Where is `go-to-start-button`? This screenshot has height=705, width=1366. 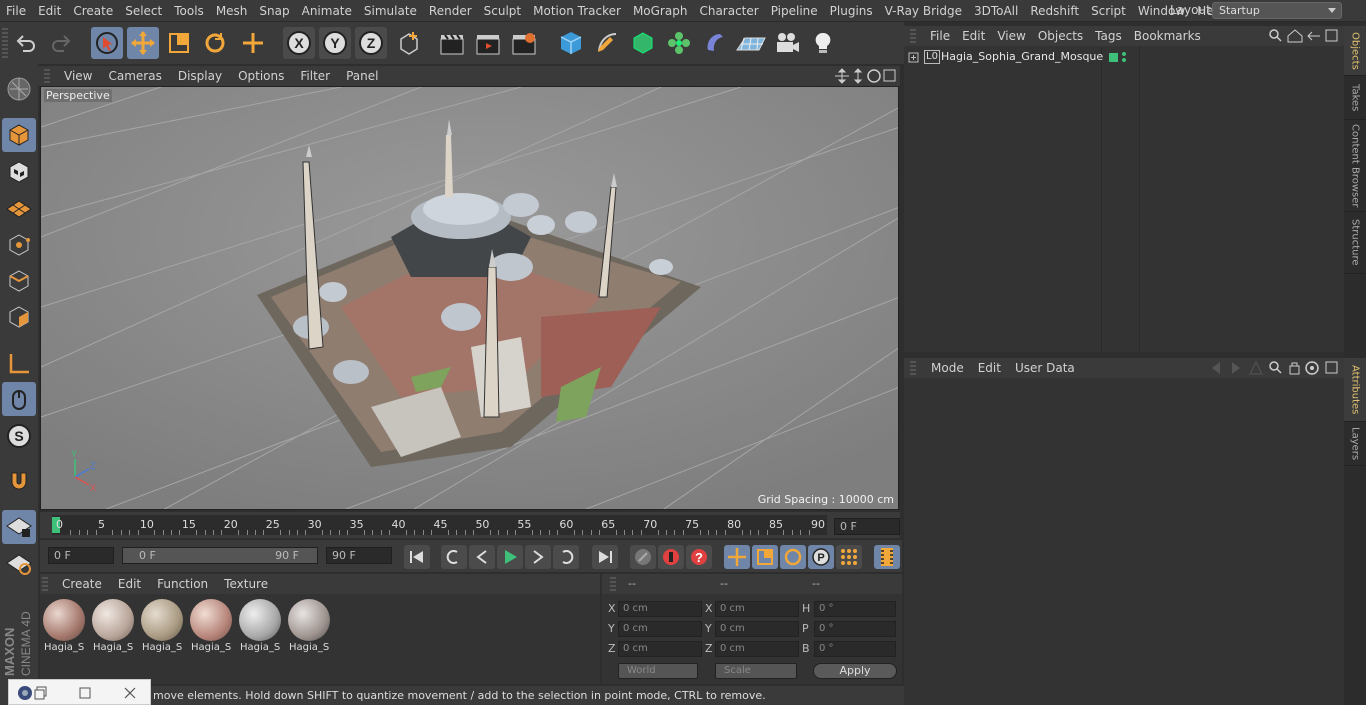 go-to-start-button is located at coordinates (417, 557).